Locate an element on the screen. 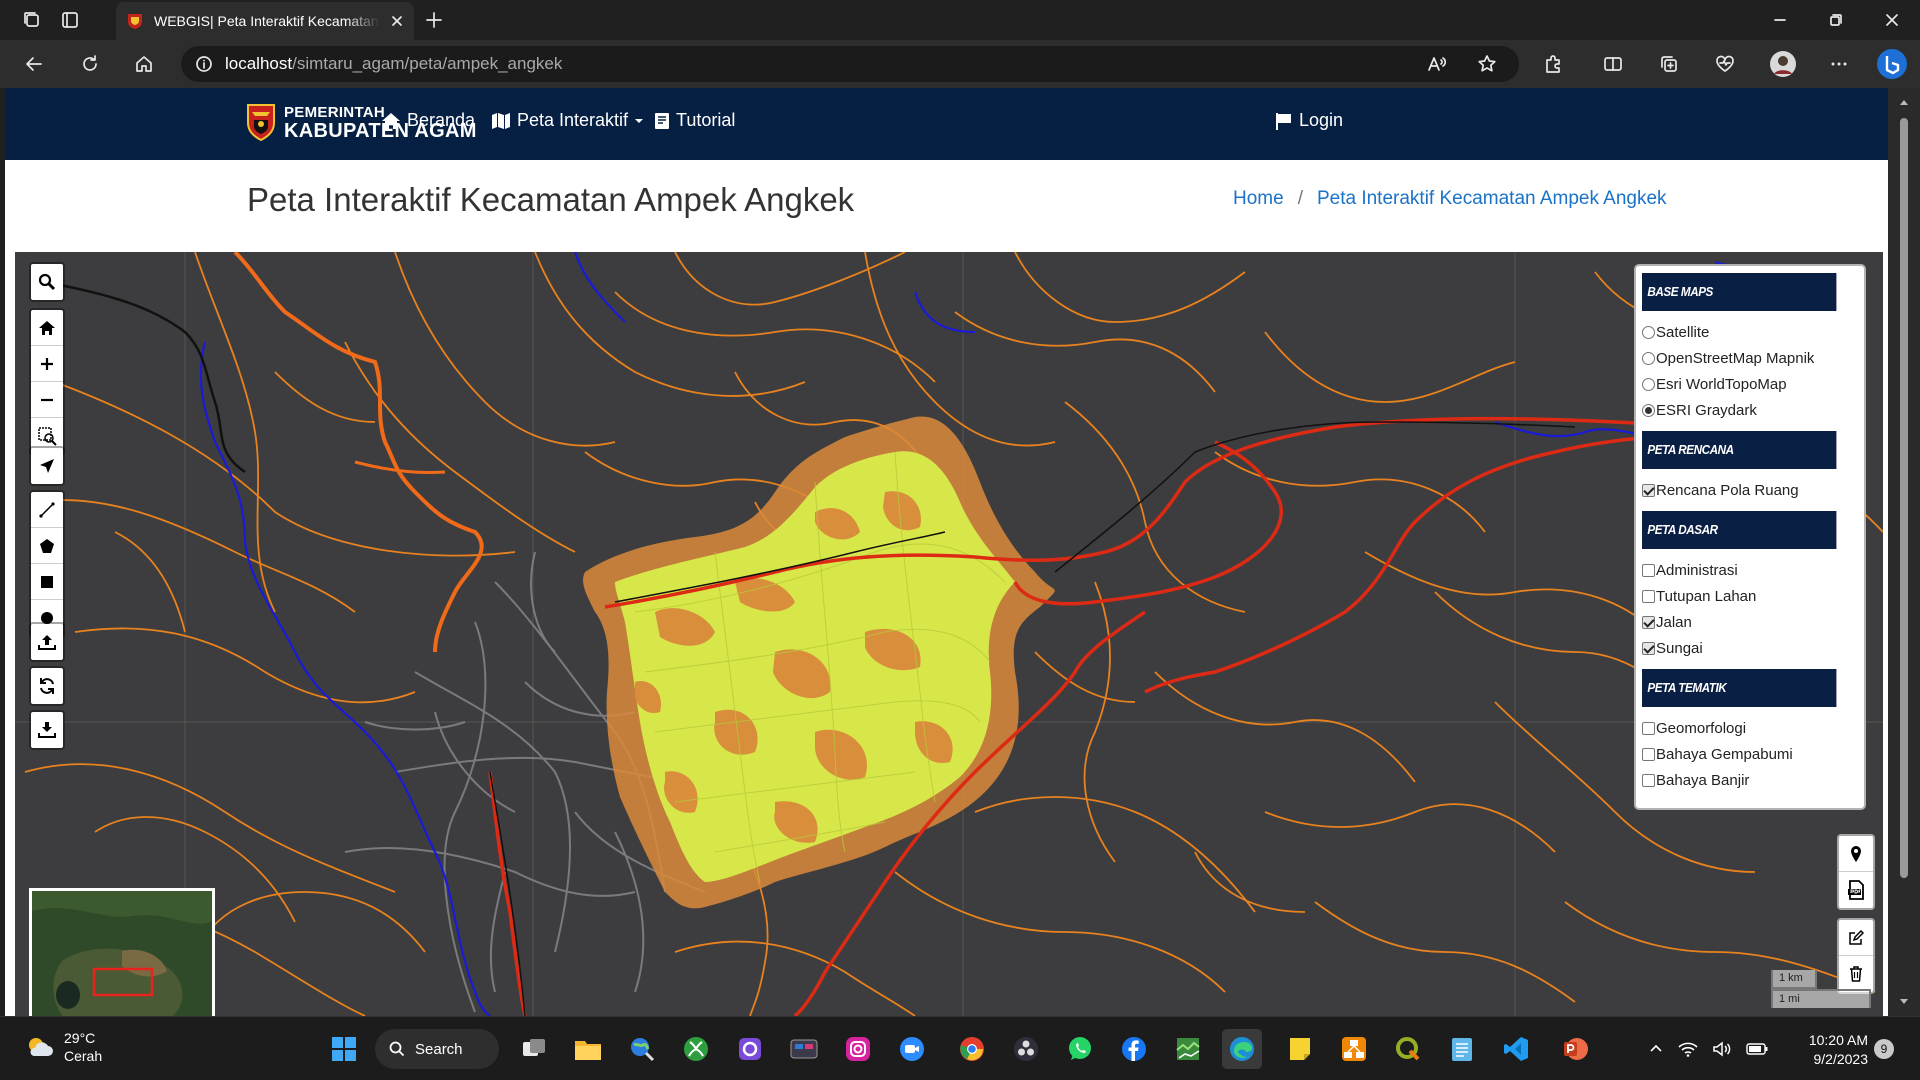 The height and width of the screenshot is (1080, 1920). battery-icon is located at coordinates (1757, 1049).